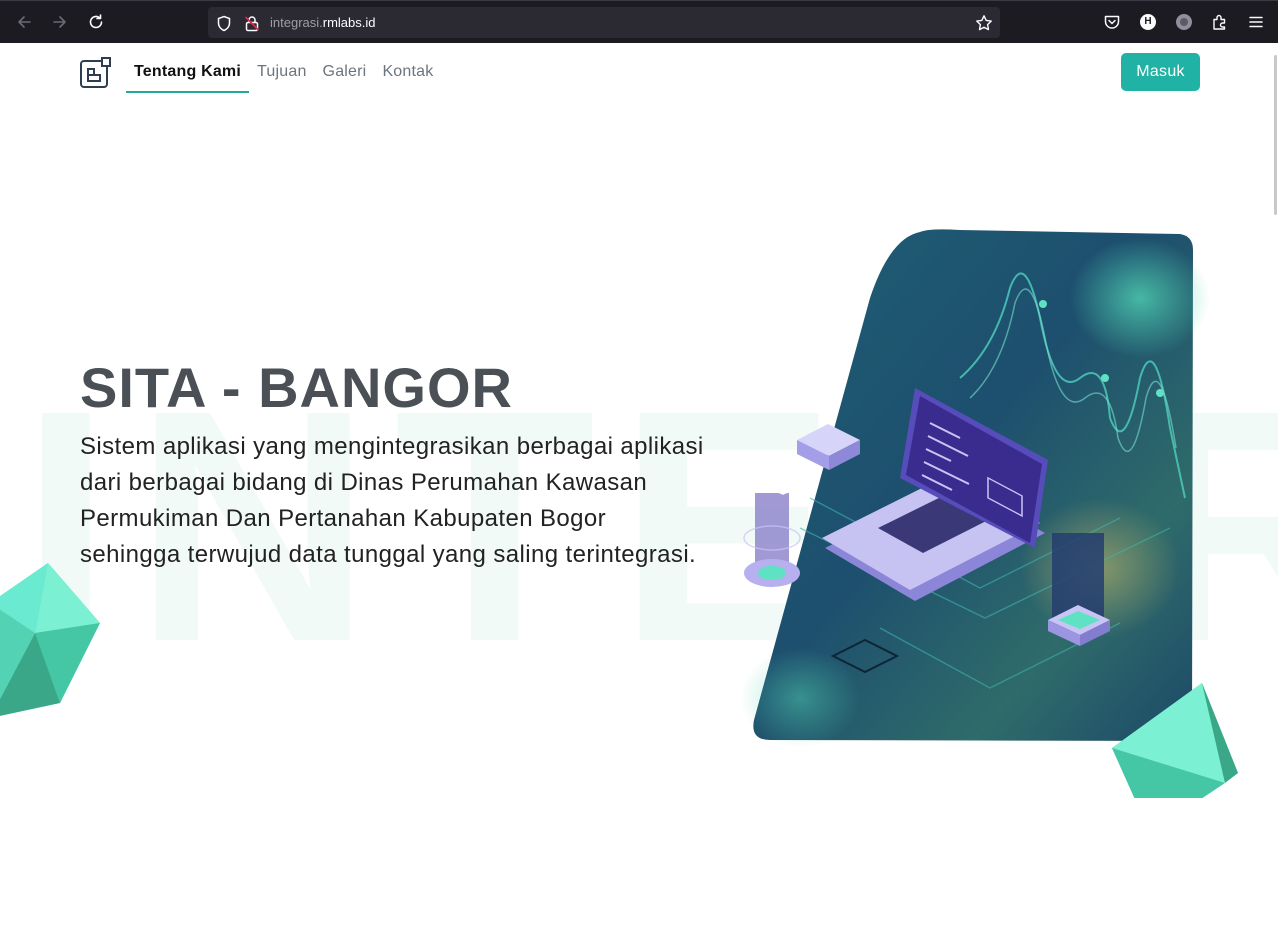 The image size is (1278, 934). What do you see at coordinates (984, 23) in the screenshot?
I see `bookmark-star-icon` at bounding box center [984, 23].